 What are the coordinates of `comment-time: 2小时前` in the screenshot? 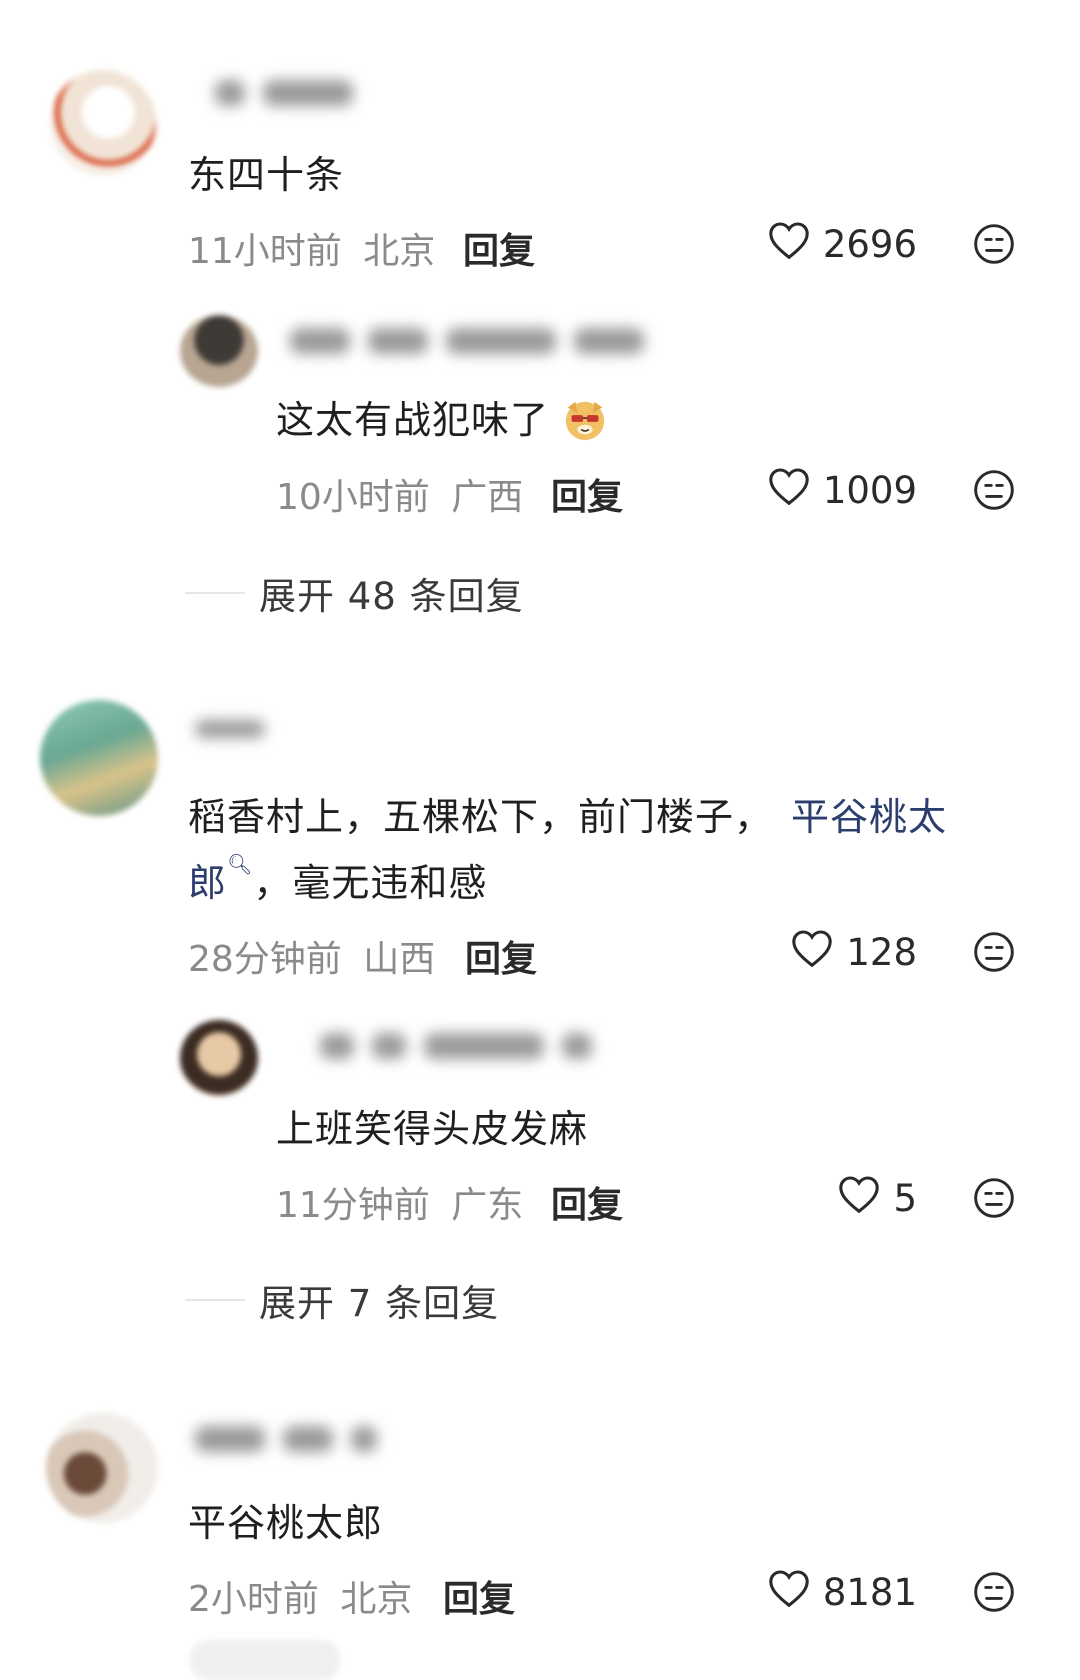 It's located at (253, 1599).